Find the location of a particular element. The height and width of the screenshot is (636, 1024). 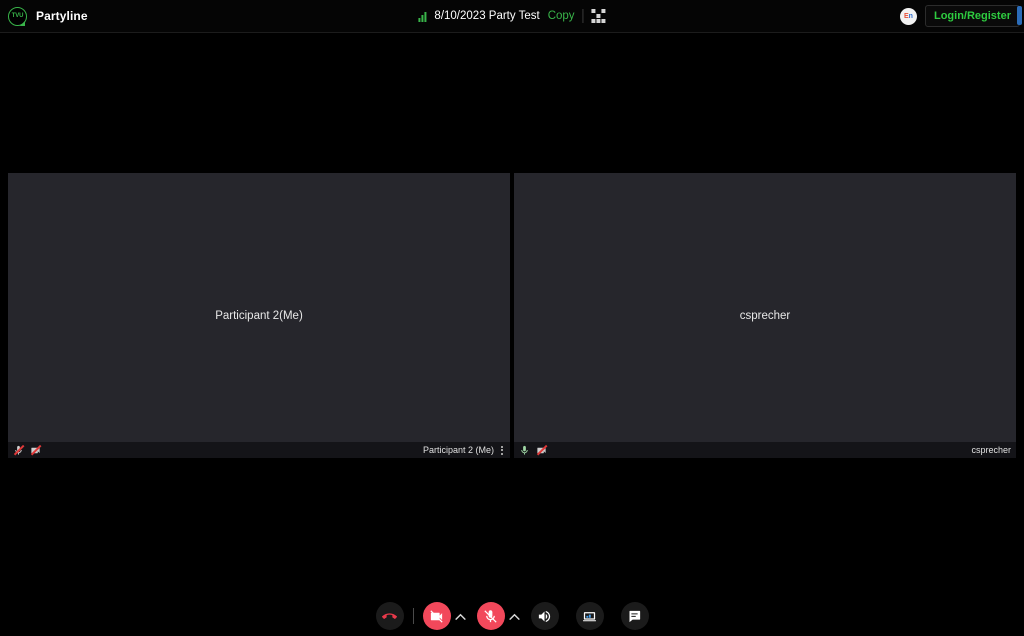

login-register-button: Login/Register is located at coordinates (972, 16).